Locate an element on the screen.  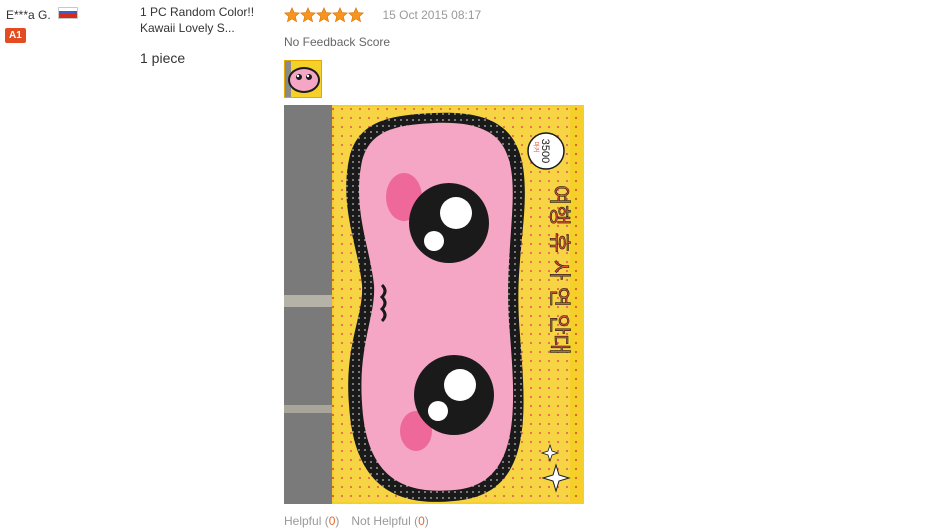
star-rating is located at coordinates (324, 14).